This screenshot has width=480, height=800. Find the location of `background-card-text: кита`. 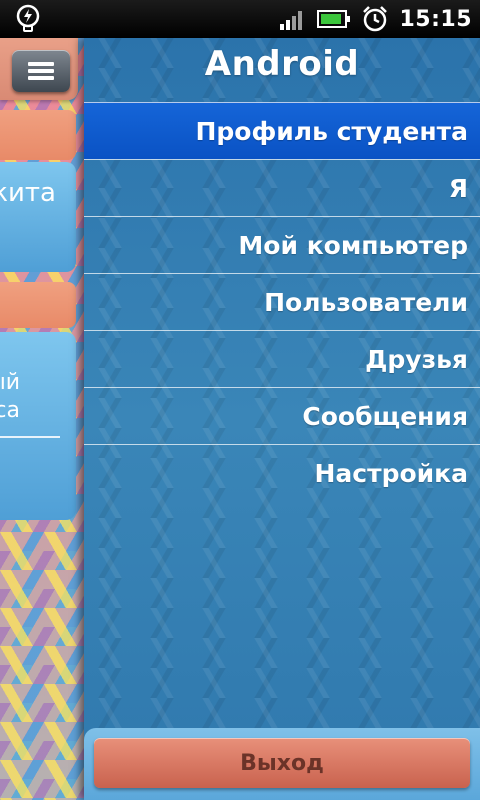

background-card-text: кита is located at coordinates (28, 193).